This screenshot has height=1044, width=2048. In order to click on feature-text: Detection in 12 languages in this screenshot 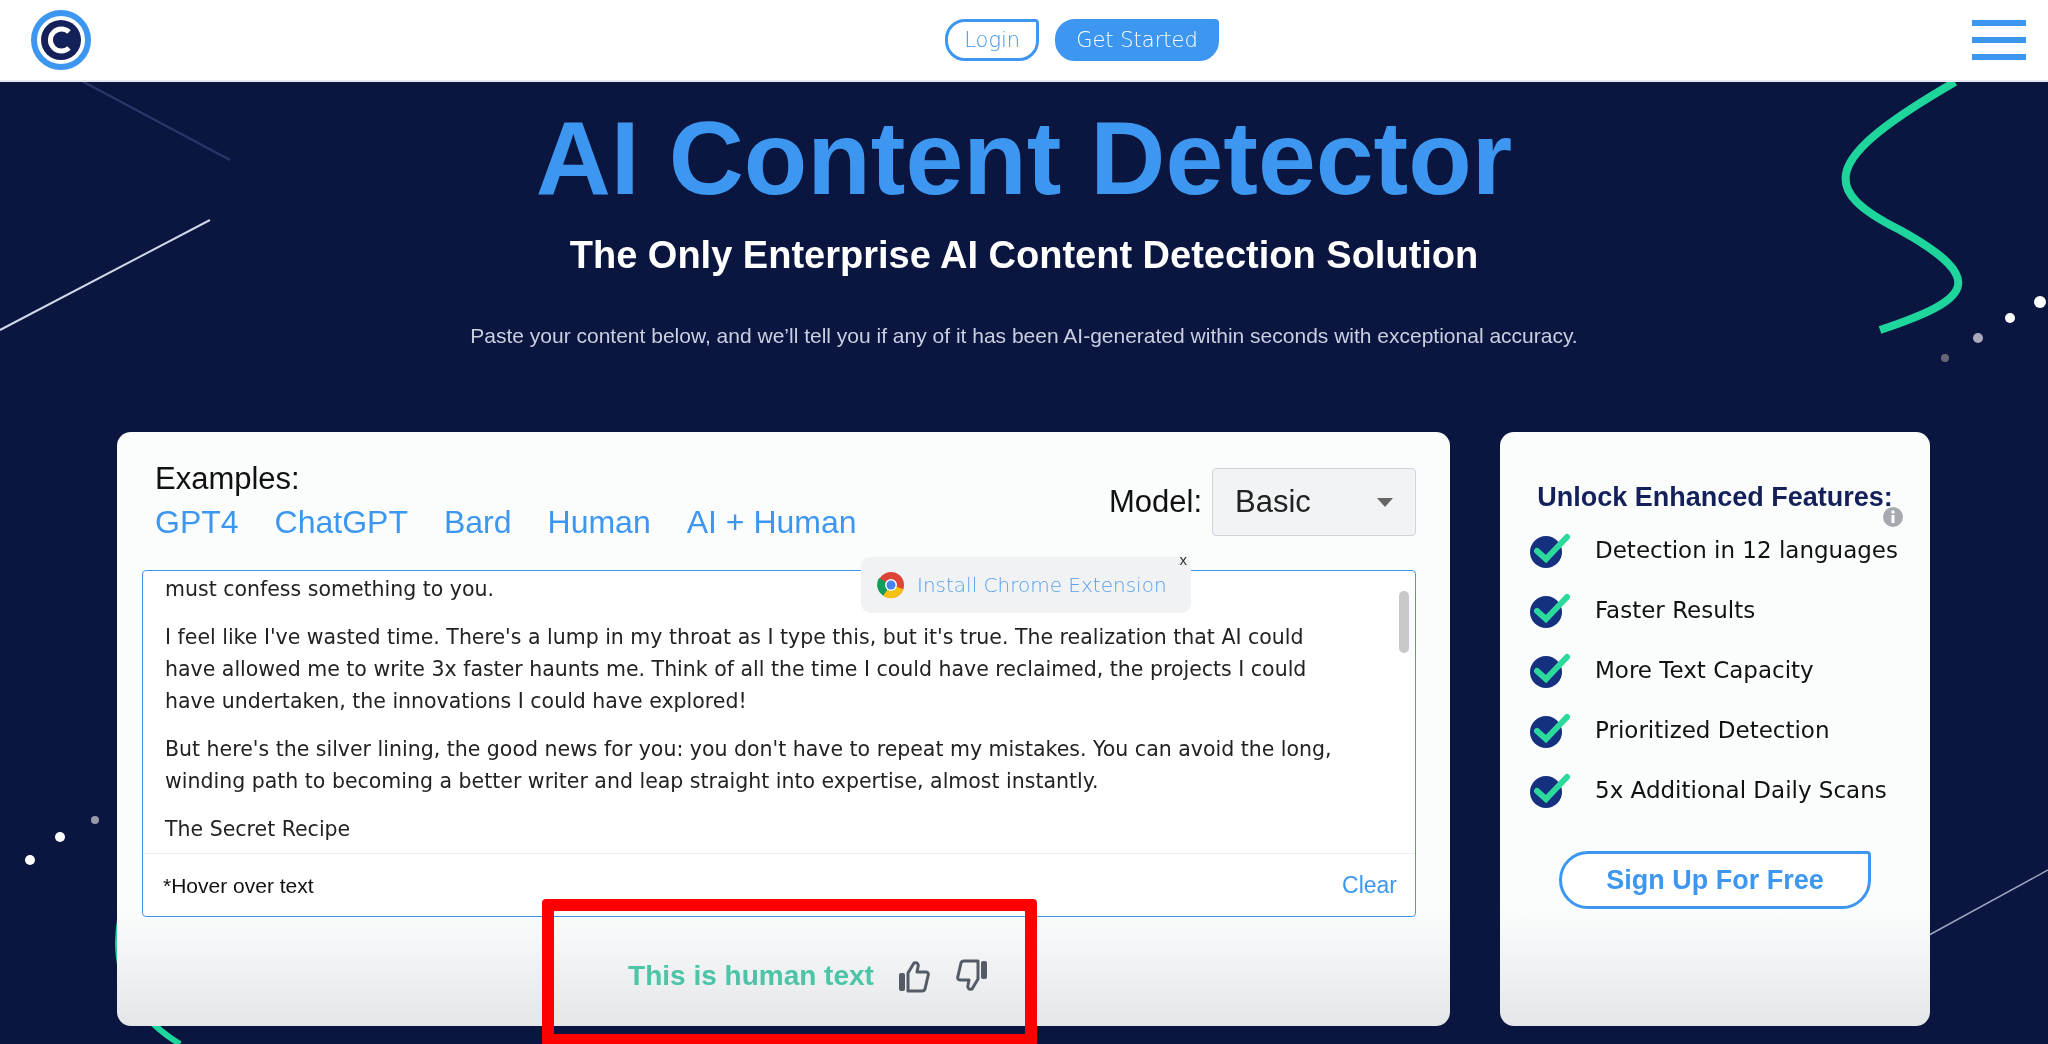, I will do `click(1746, 550)`.